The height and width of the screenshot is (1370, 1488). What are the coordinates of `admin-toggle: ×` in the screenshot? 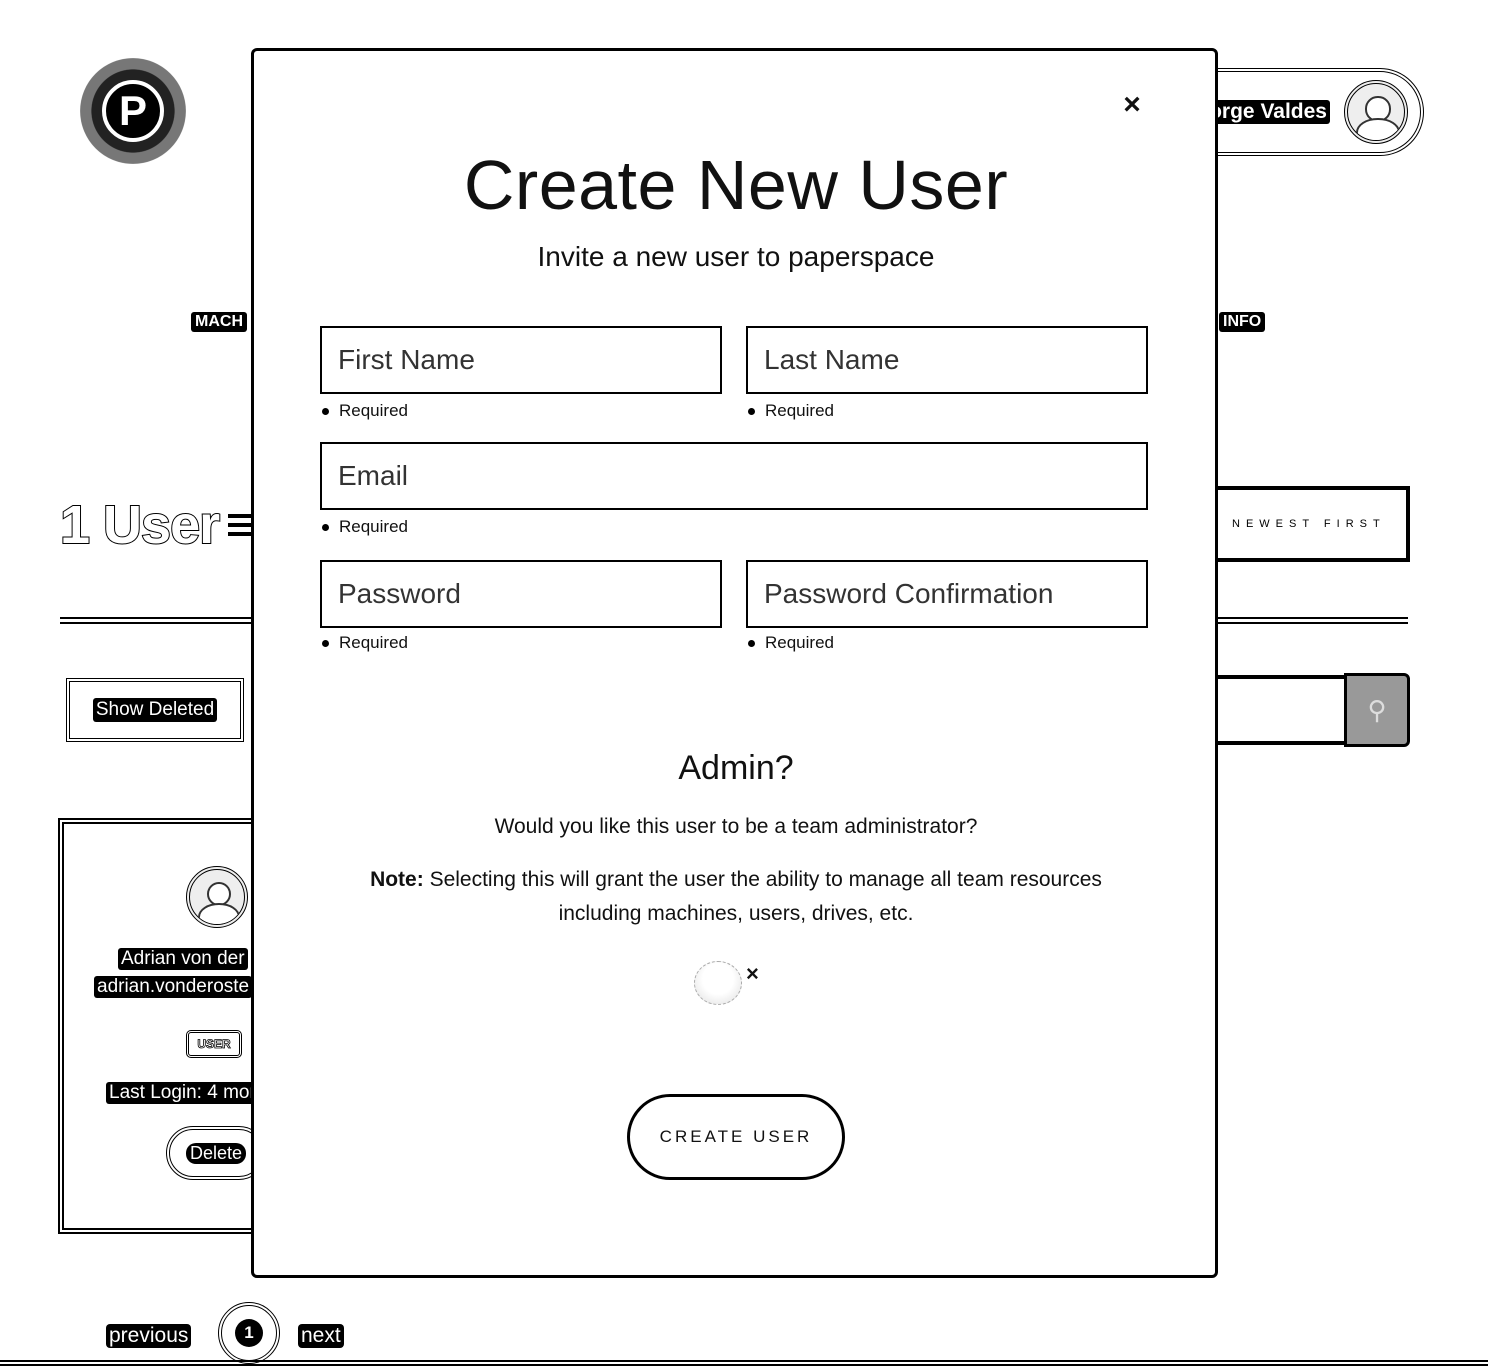 It's located at (730, 981).